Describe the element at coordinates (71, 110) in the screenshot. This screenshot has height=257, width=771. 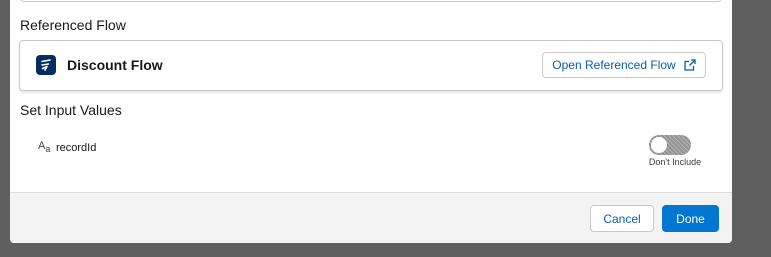
I see `set-input-values-heading: Set Input Values` at that location.